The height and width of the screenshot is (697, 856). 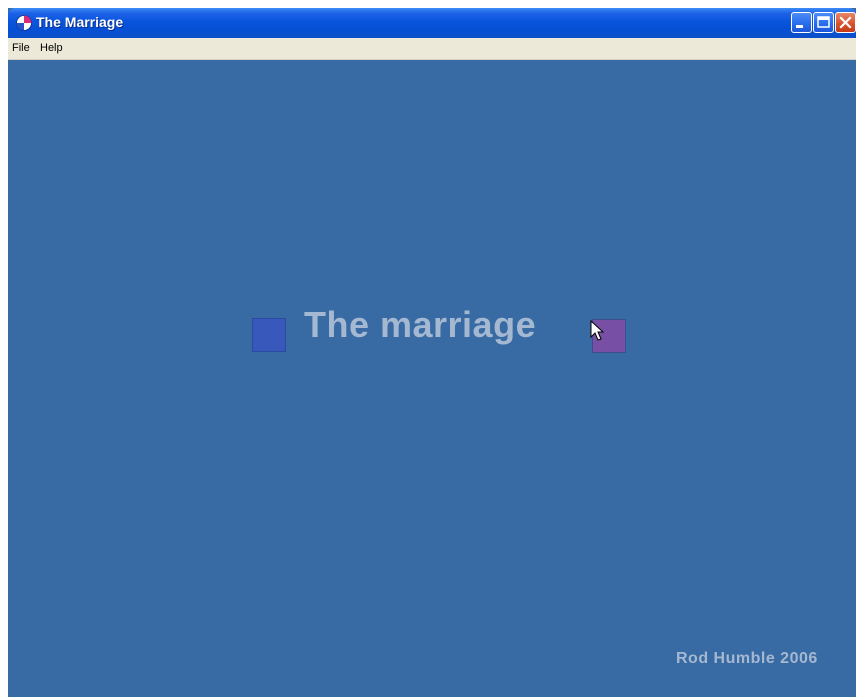 I want to click on blue-square, so click(x=269, y=335).